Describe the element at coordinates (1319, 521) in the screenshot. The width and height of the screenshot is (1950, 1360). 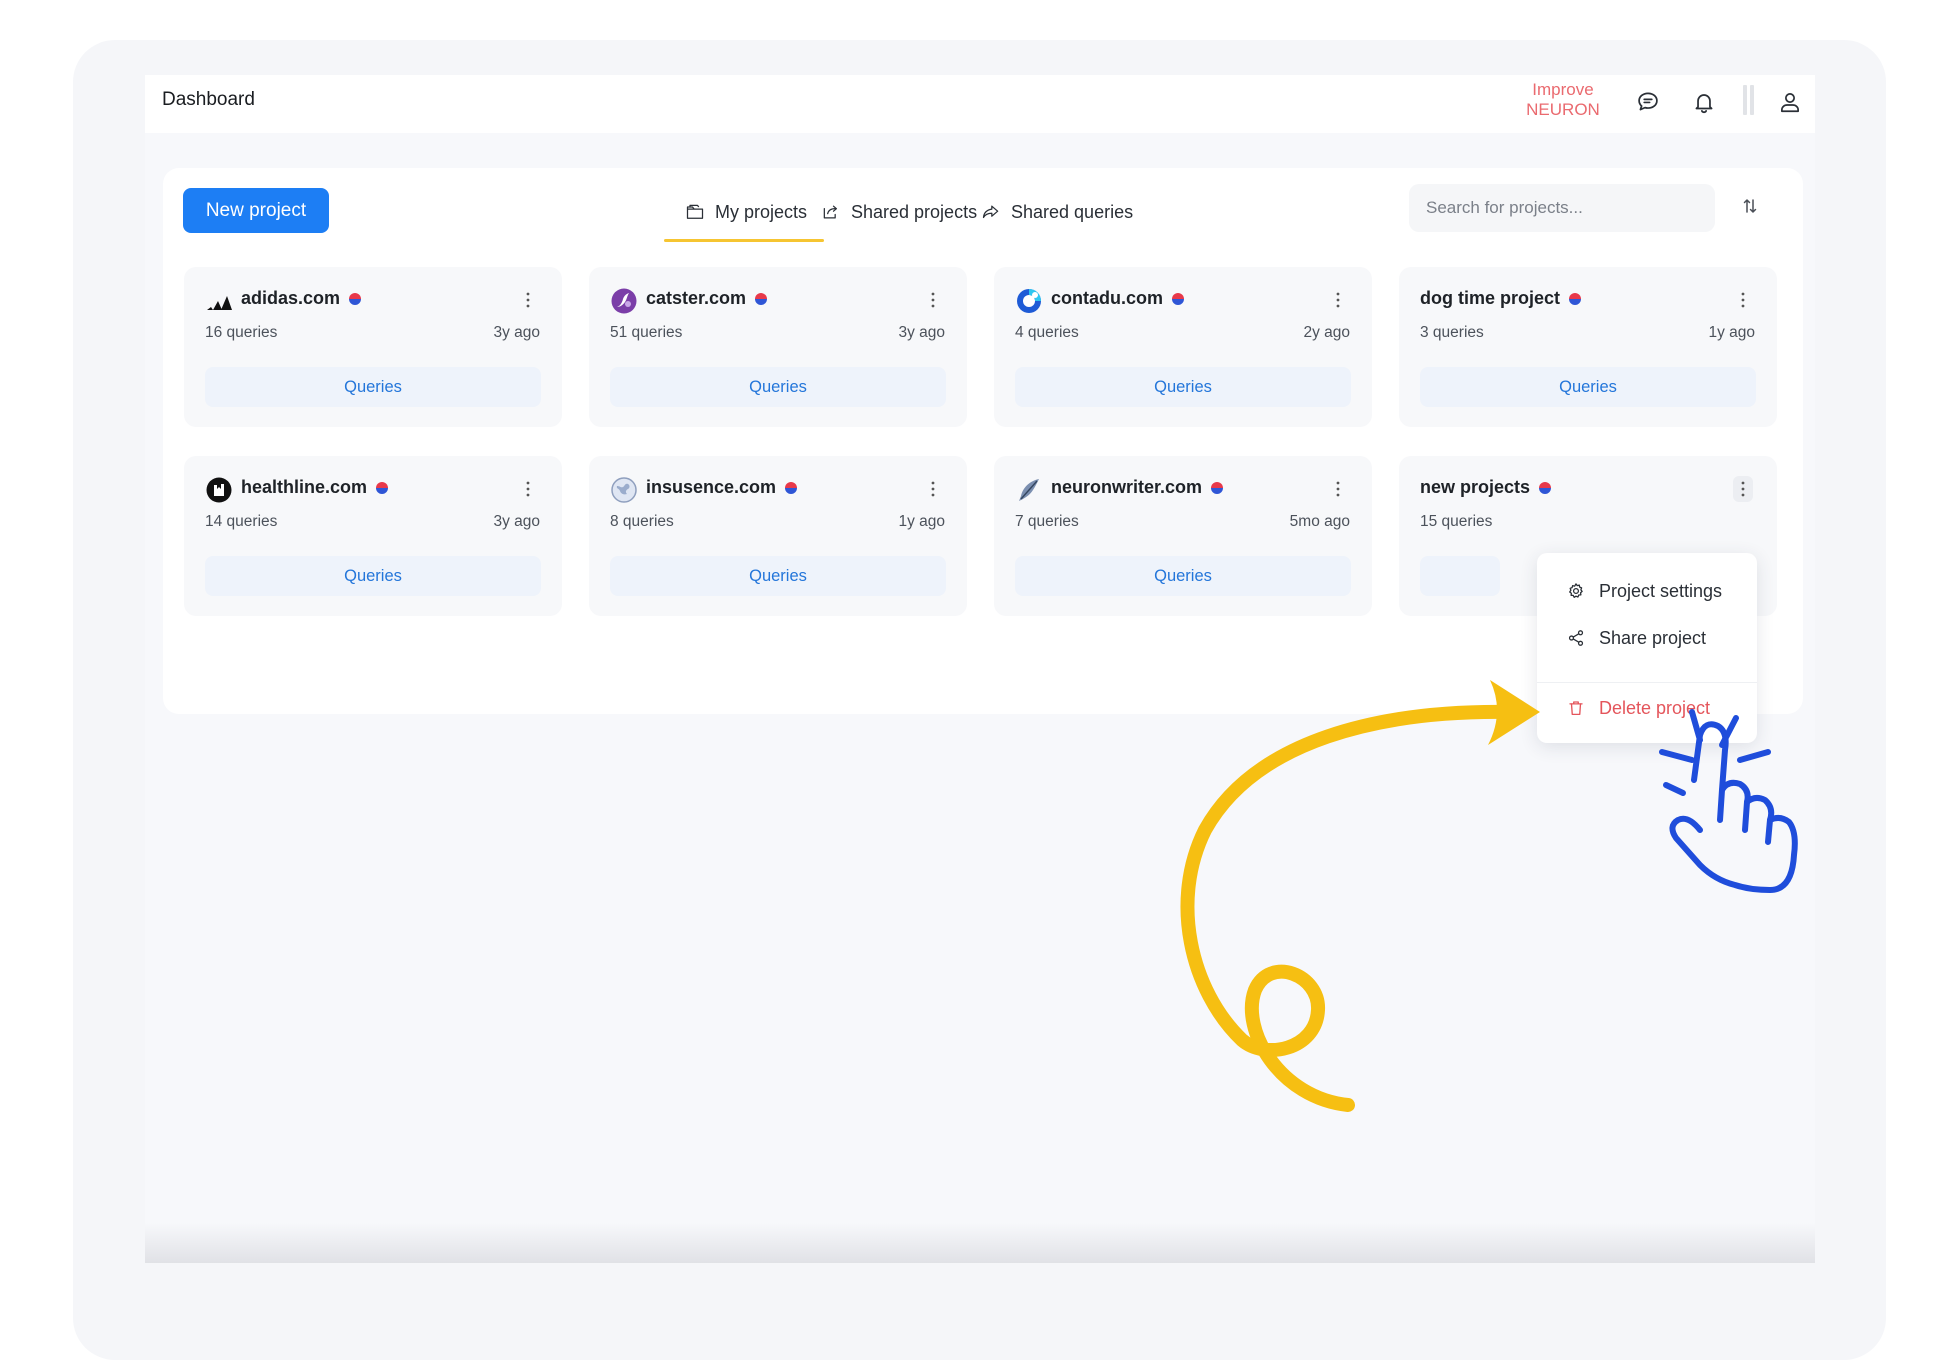
I see `last-updated: 5mo ago` at that location.